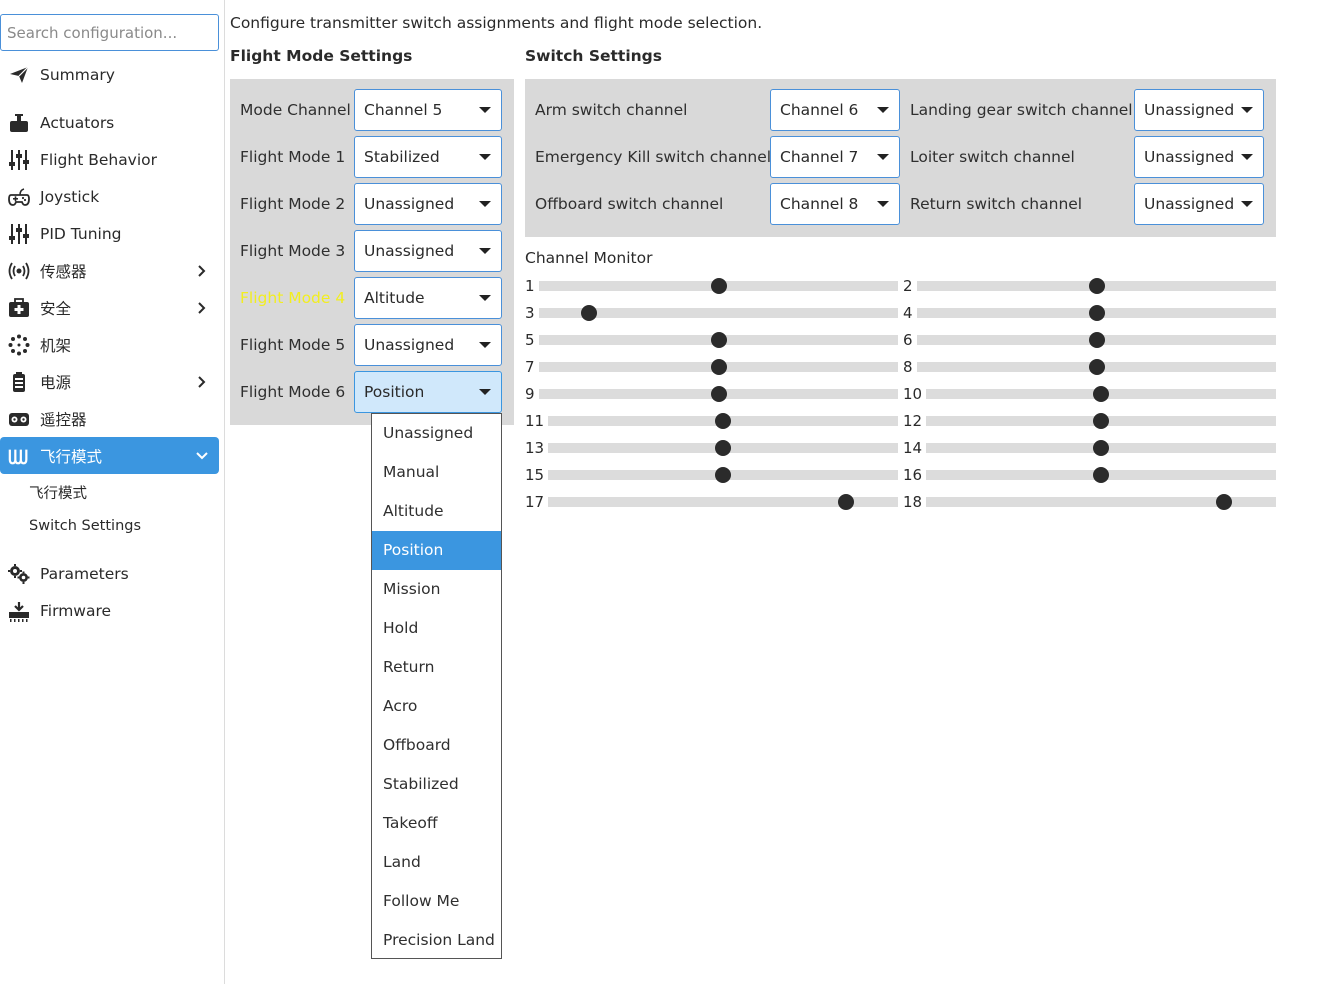  What do you see at coordinates (85, 526) in the screenshot?
I see `subnav-switch-settings: Switch Settings` at bounding box center [85, 526].